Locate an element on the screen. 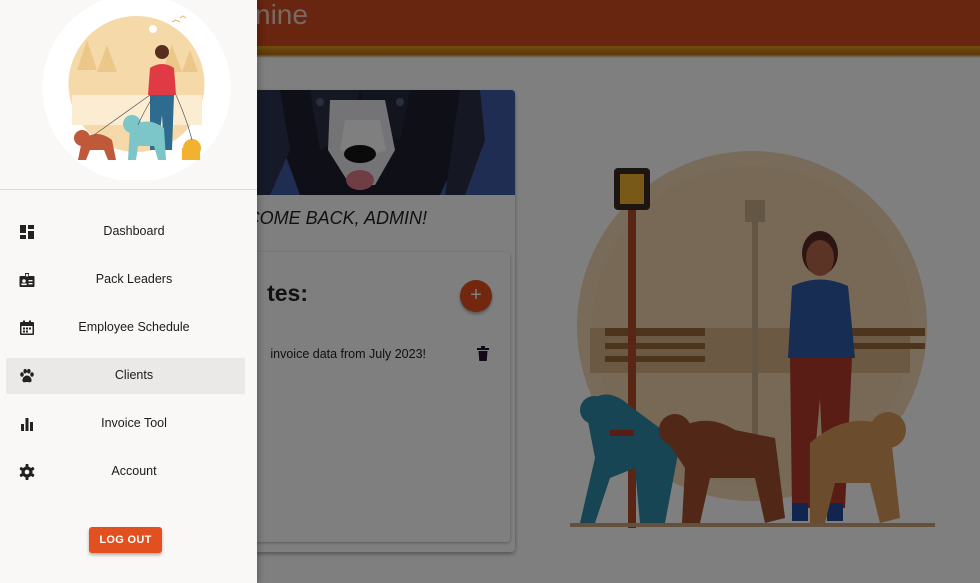  nav-label-pack-leaders: Pack Leaders is located at coordinates (134, 279).